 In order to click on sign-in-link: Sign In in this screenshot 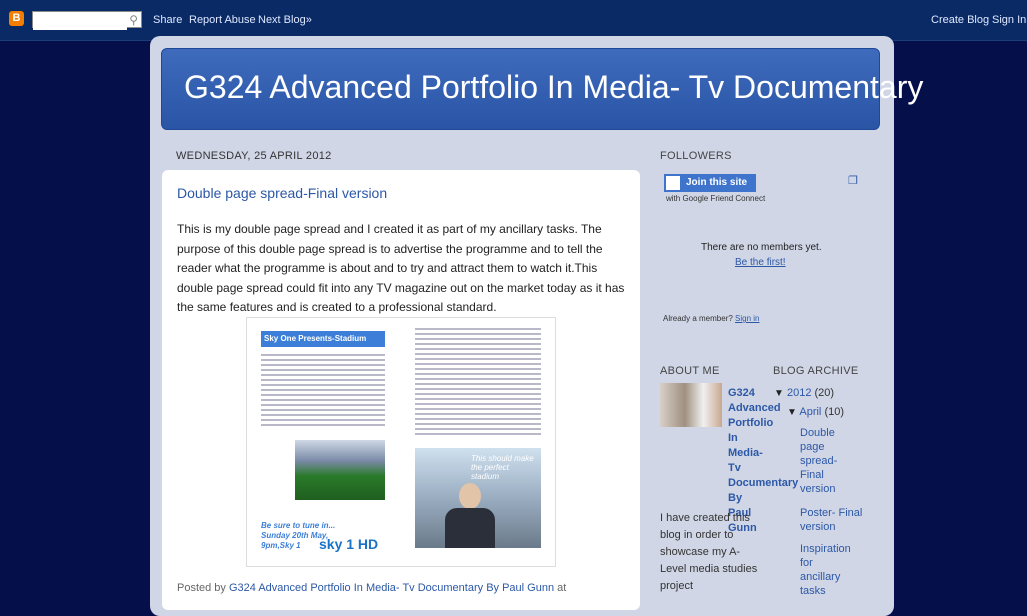, I will do `click(1009, 20)`.